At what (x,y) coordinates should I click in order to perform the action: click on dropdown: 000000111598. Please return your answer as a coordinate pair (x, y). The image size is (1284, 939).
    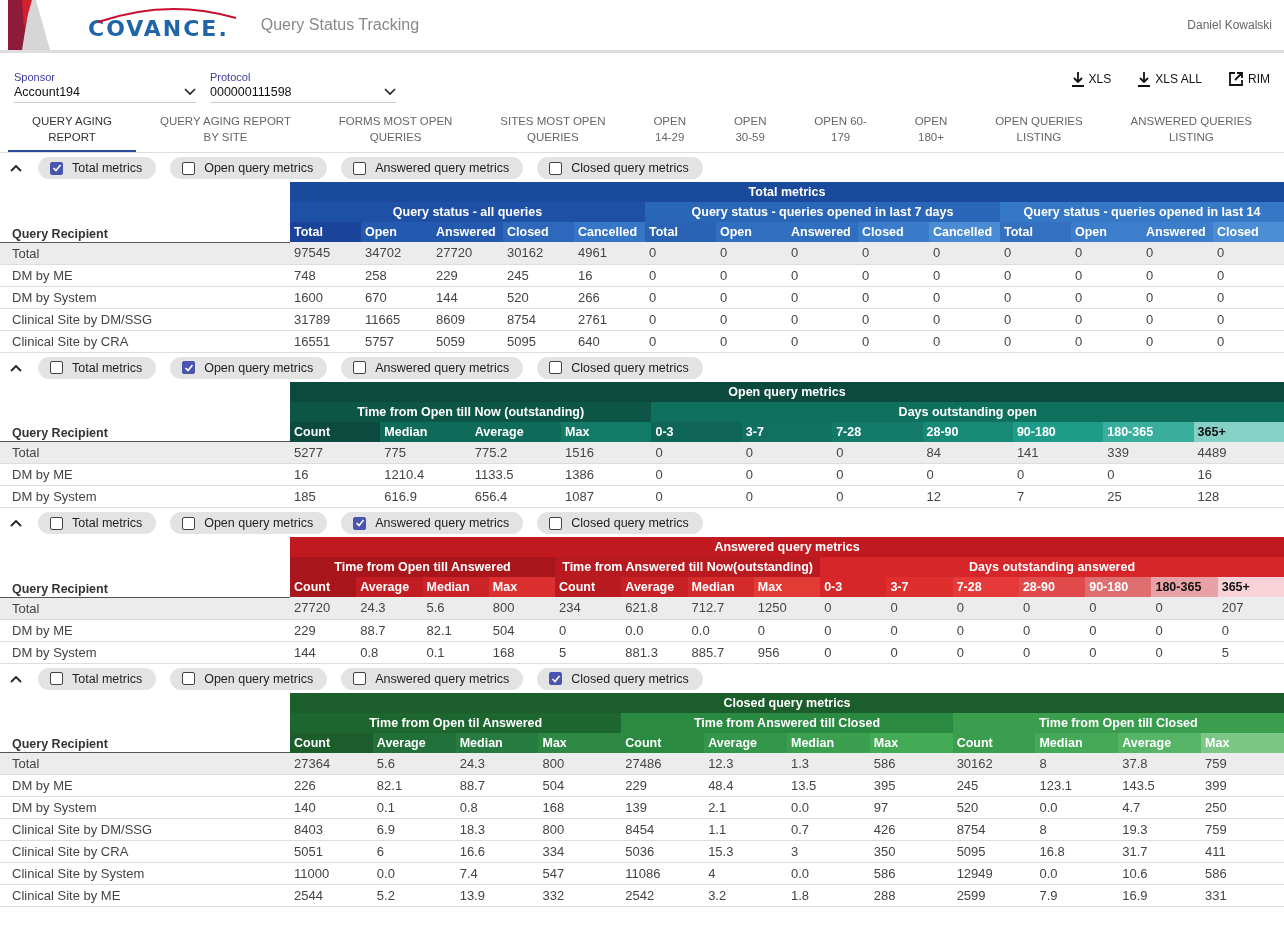
    Looking at the image, I should click on (303, 93).